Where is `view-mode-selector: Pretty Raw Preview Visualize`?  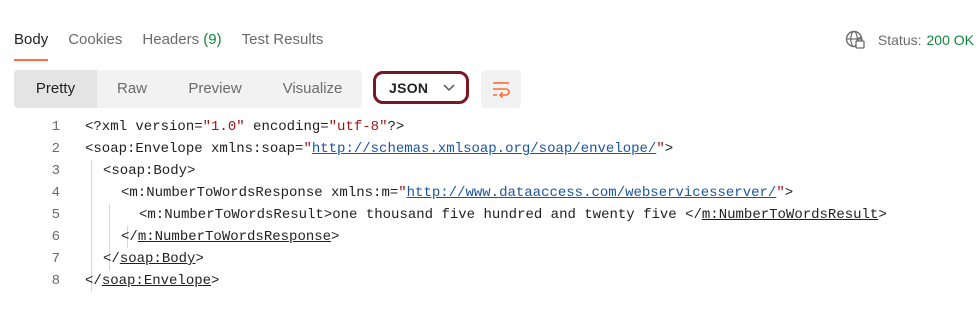 view-mode-selector: Pretty Raw Preview Visualize is located at coordinates (188, 89).